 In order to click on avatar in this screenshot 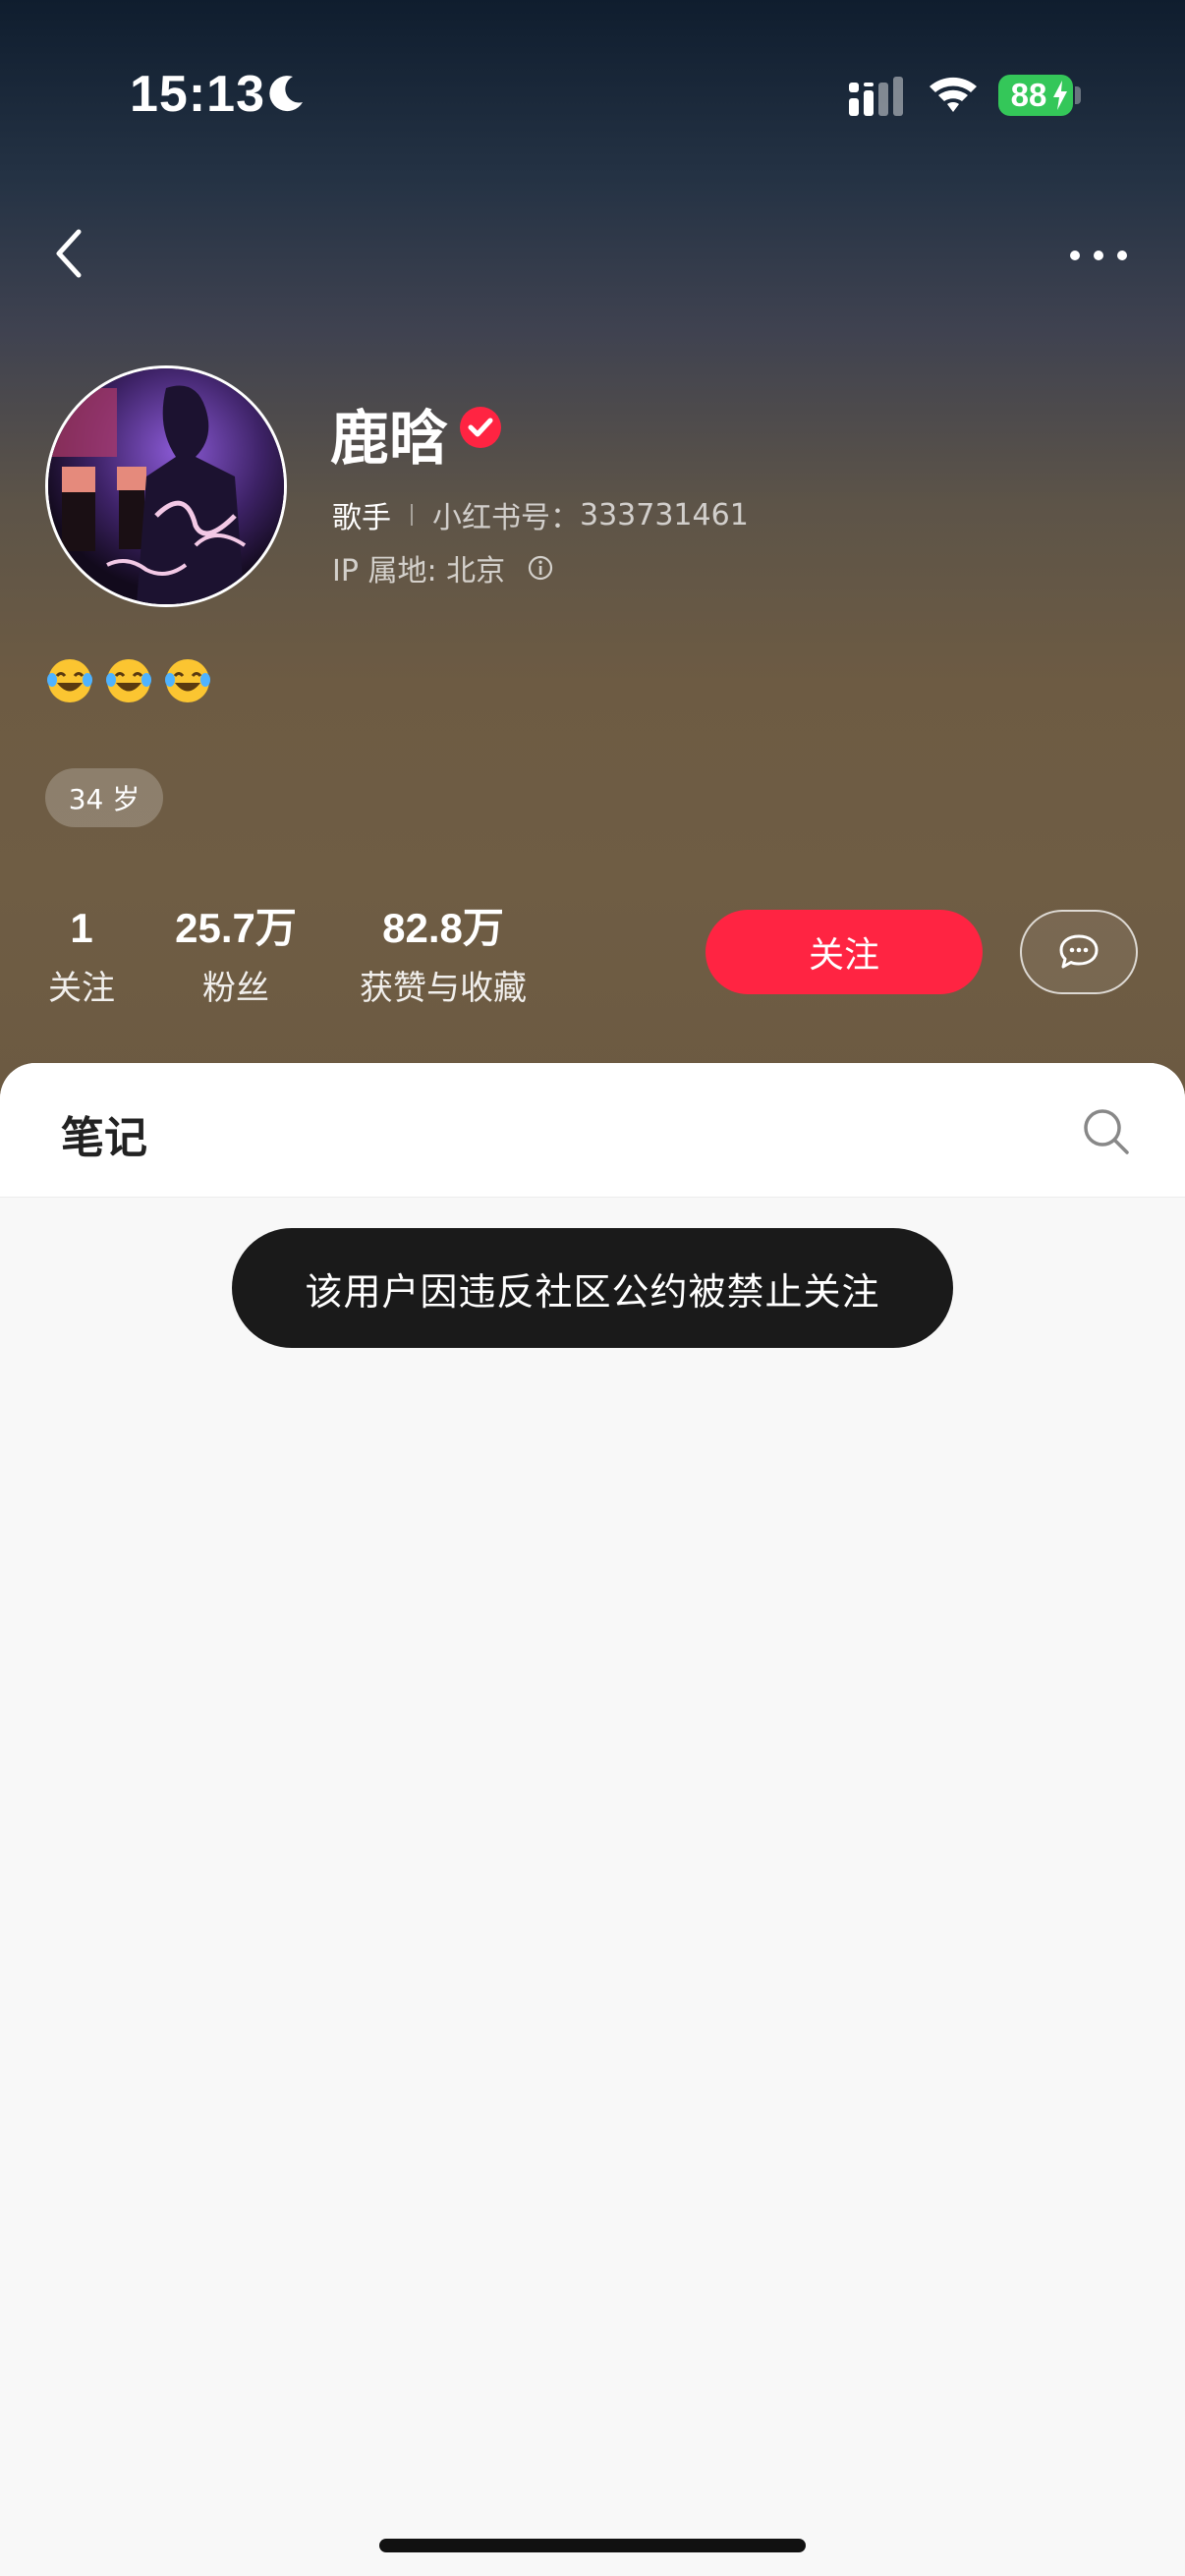, I will do `click(166, 486)`.